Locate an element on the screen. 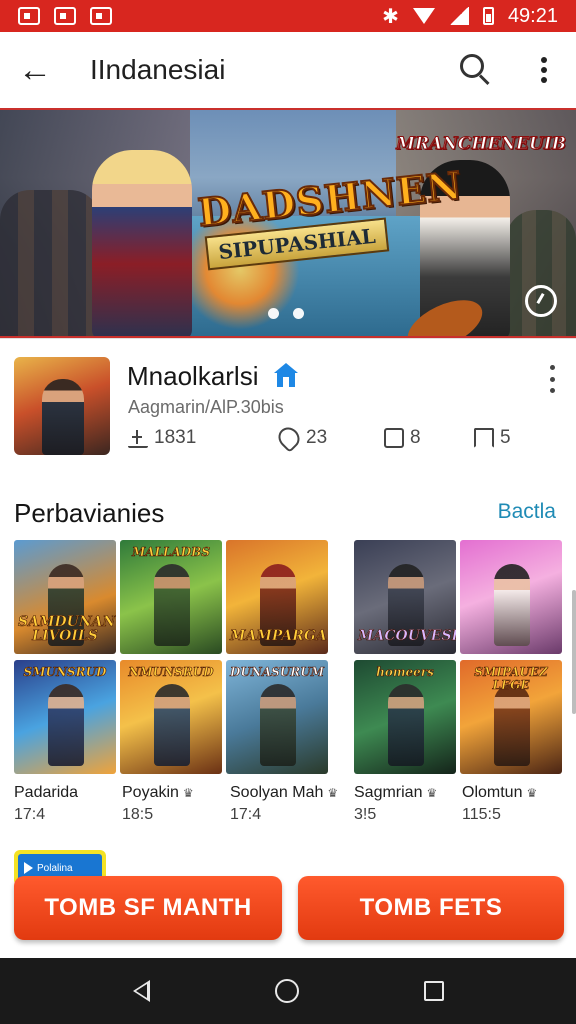  promo-chip-label: Polalina is located at coordinates (55, 868).